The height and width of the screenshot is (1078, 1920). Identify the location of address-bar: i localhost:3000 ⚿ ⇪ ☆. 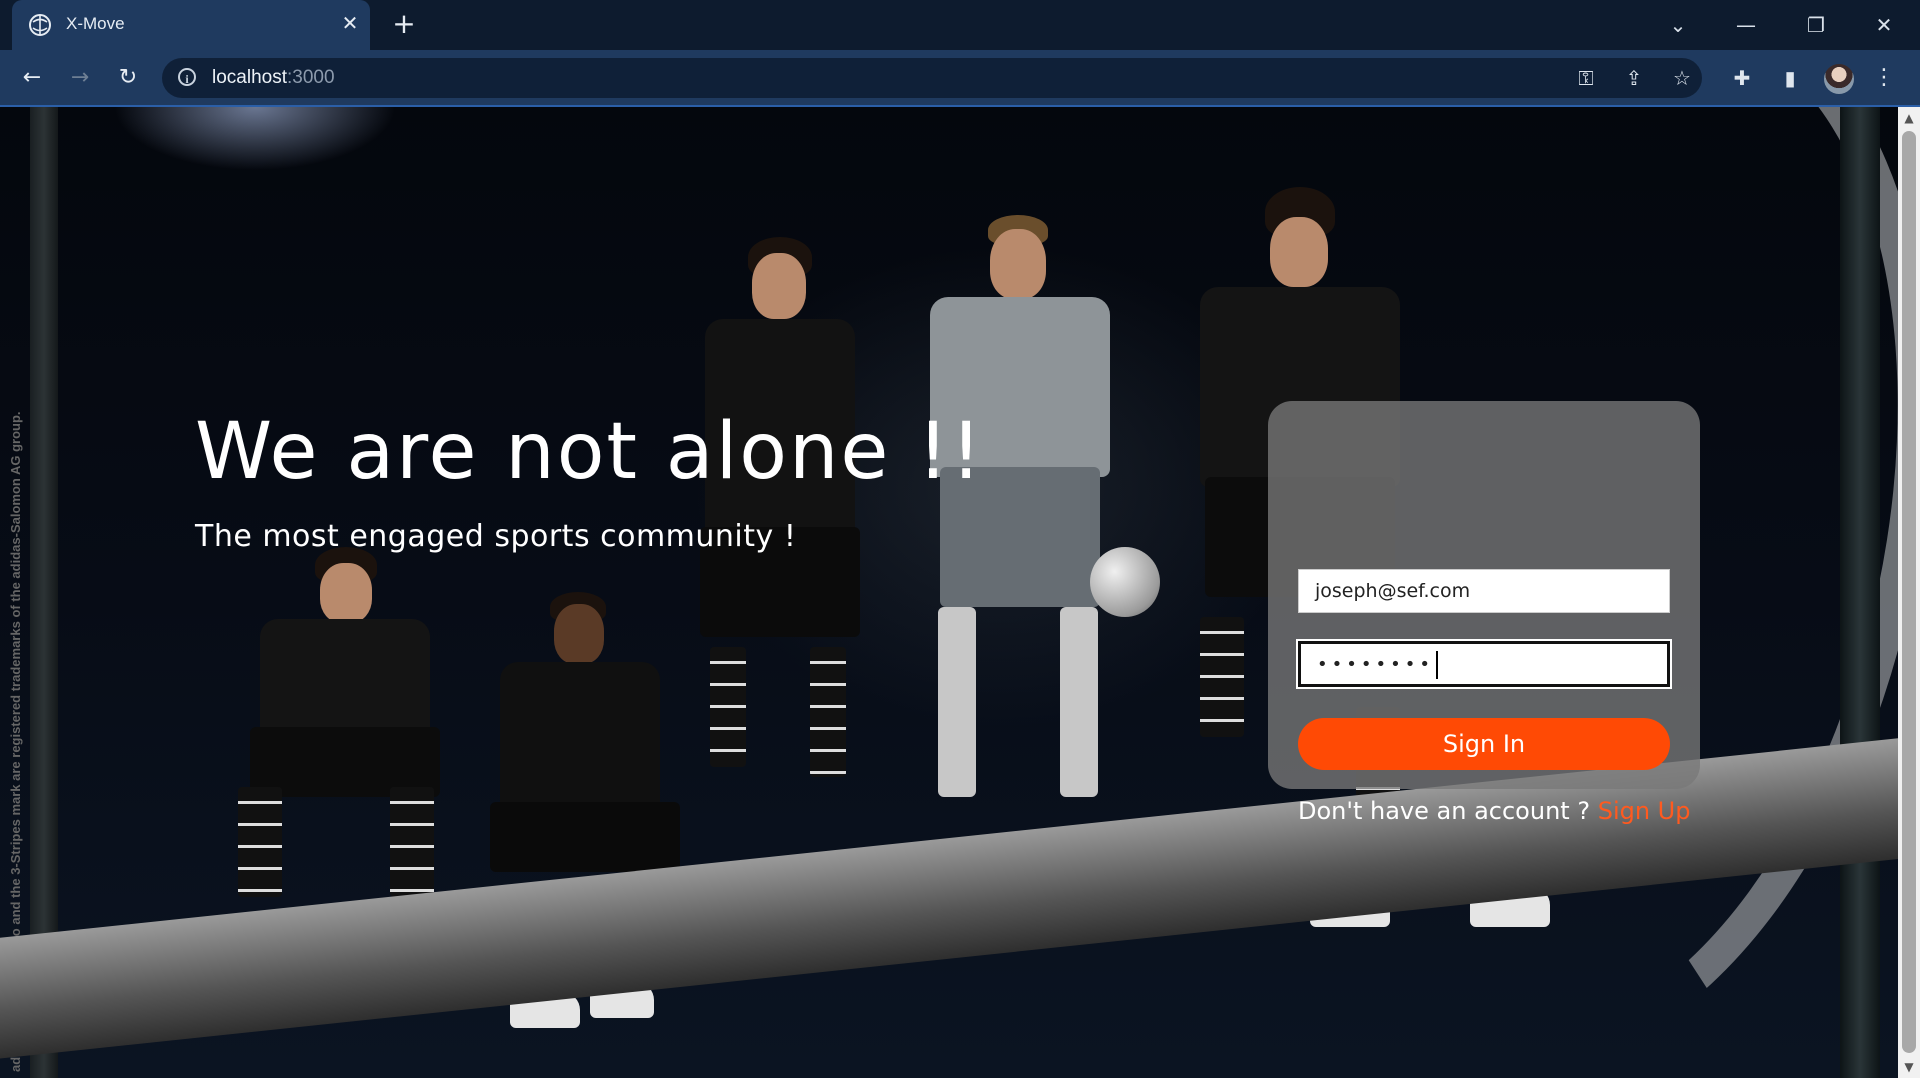
(932, 78).